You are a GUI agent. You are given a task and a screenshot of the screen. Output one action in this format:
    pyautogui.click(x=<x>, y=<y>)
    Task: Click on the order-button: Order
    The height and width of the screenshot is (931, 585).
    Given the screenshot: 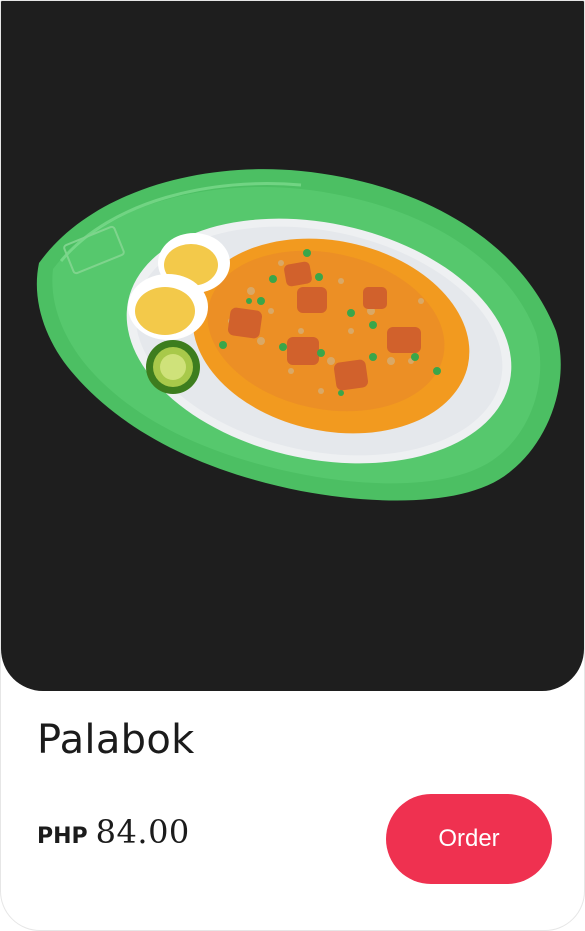 What is the action you would take?
    pyautogui.click(x=469, y=839)
    